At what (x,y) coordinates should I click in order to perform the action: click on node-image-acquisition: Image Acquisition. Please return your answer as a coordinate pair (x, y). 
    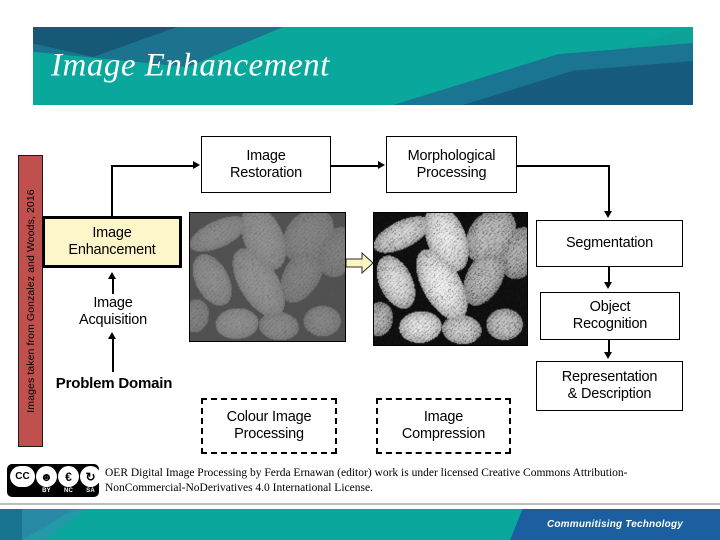
    Looking at the image, I should click on (113, 312).